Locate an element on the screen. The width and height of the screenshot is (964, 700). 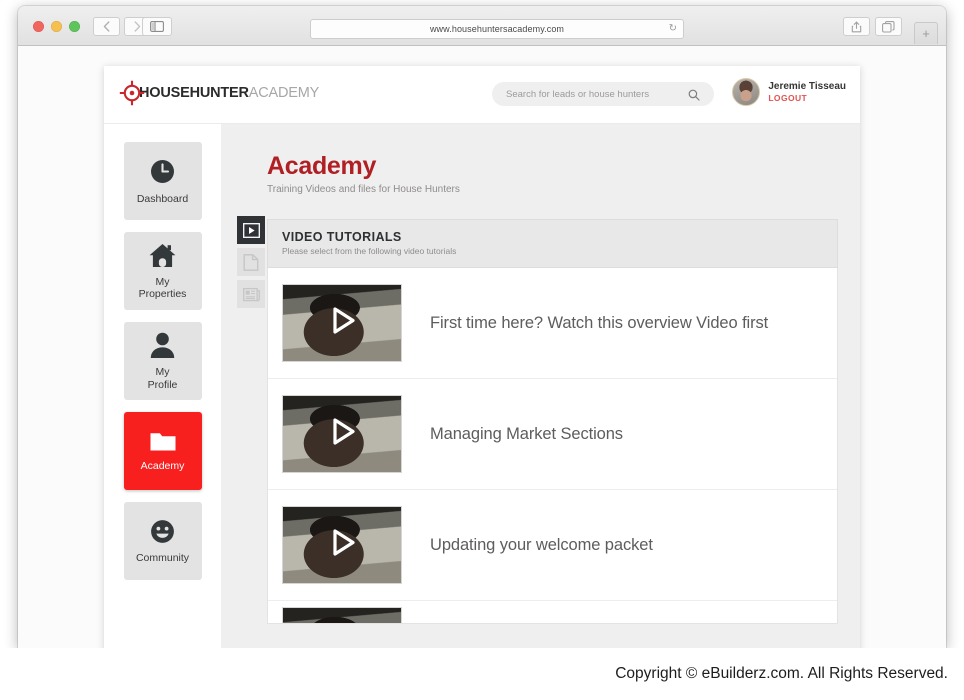
logo-text-bold: HOUSEHUNTER is located at coordinates (194, 93).